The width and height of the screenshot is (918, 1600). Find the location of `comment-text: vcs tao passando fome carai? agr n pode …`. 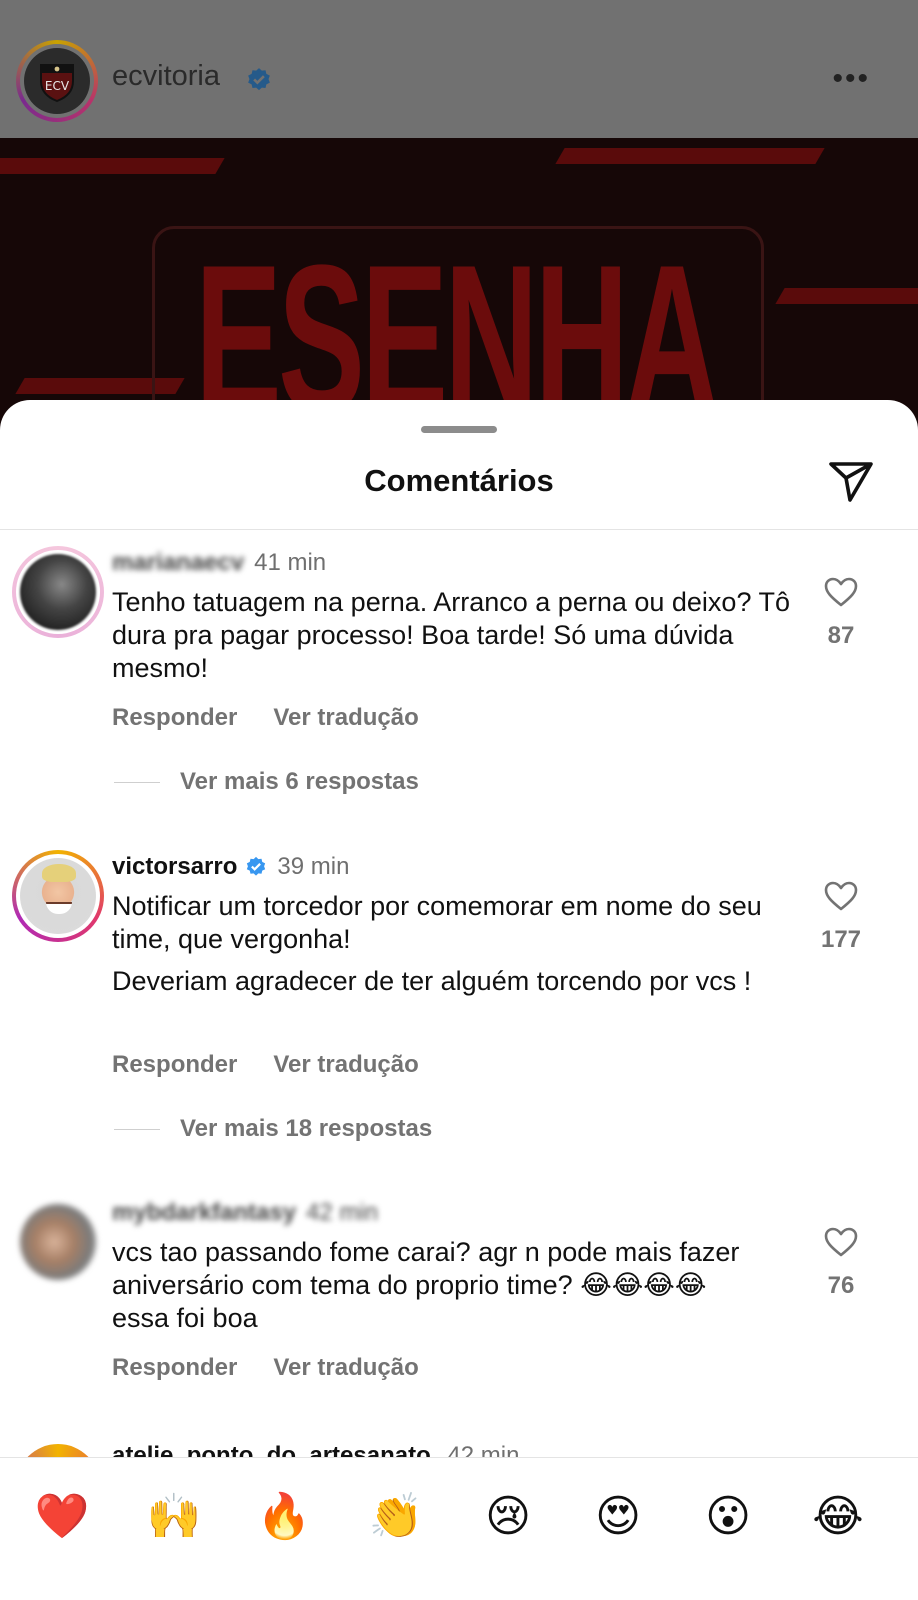

comment-text: vcs tao passando fome carai? agr n pode … is located at coordinates (426, 1285).